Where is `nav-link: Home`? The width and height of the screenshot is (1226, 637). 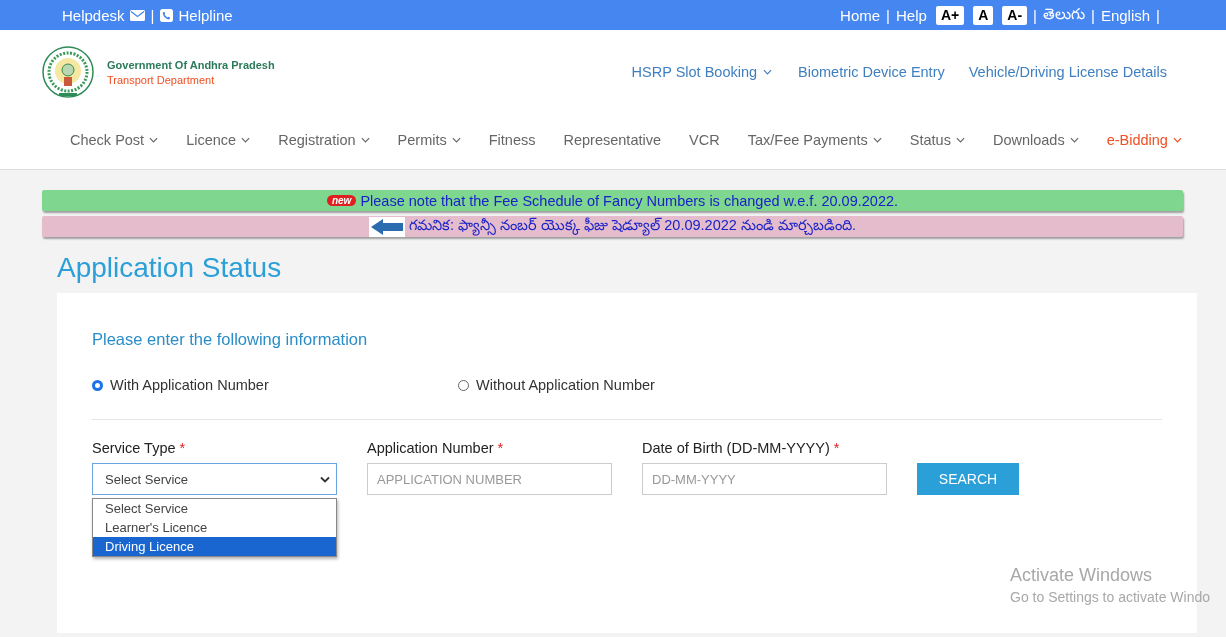 nav-link: Home is located at coordinates (860, 15).